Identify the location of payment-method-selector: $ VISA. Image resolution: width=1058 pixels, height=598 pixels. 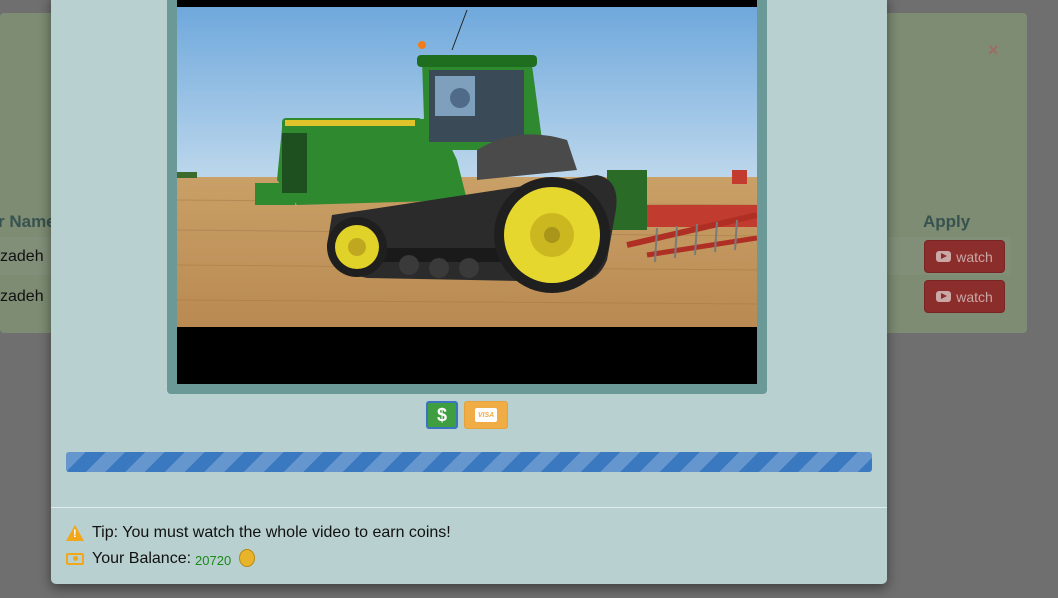
(467, 415).